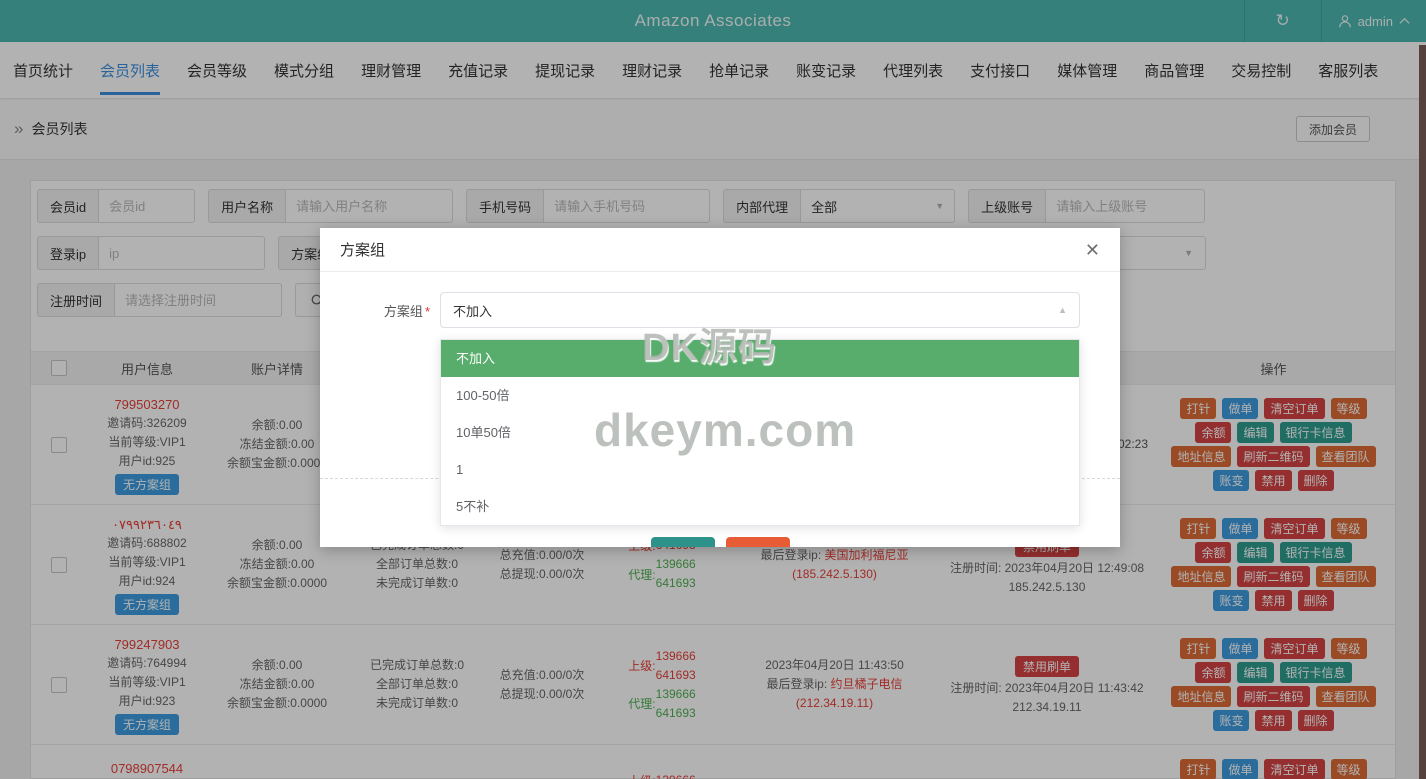 This screenshot has width=1426, height=779. What do you see at coordinates (760, 358) in the screenshot?
I see `dropdown-option-0: 不加入` at bounding box center [760, 358].